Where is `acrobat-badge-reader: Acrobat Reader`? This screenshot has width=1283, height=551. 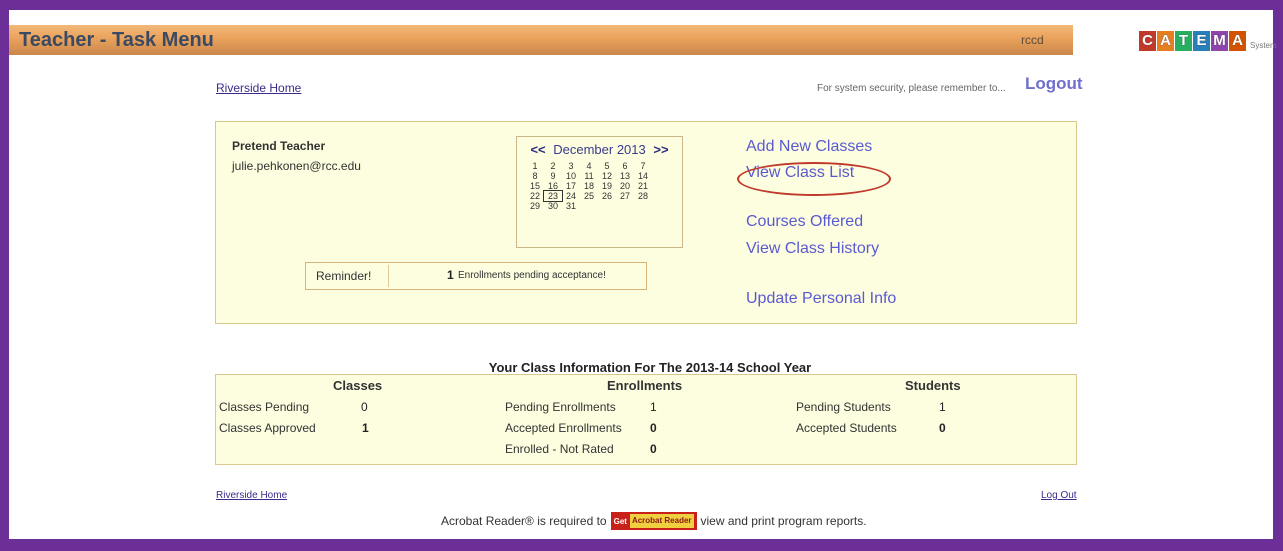 acrobat-badge-reader: Acrobat Reader is located at coordinates (661, 521).